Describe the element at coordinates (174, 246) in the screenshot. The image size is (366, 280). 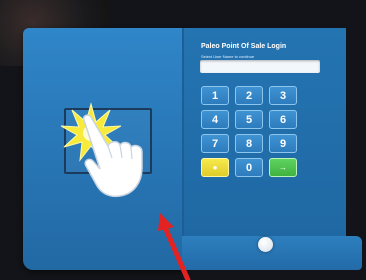
I see `pointer-arrow-icon` at that location.